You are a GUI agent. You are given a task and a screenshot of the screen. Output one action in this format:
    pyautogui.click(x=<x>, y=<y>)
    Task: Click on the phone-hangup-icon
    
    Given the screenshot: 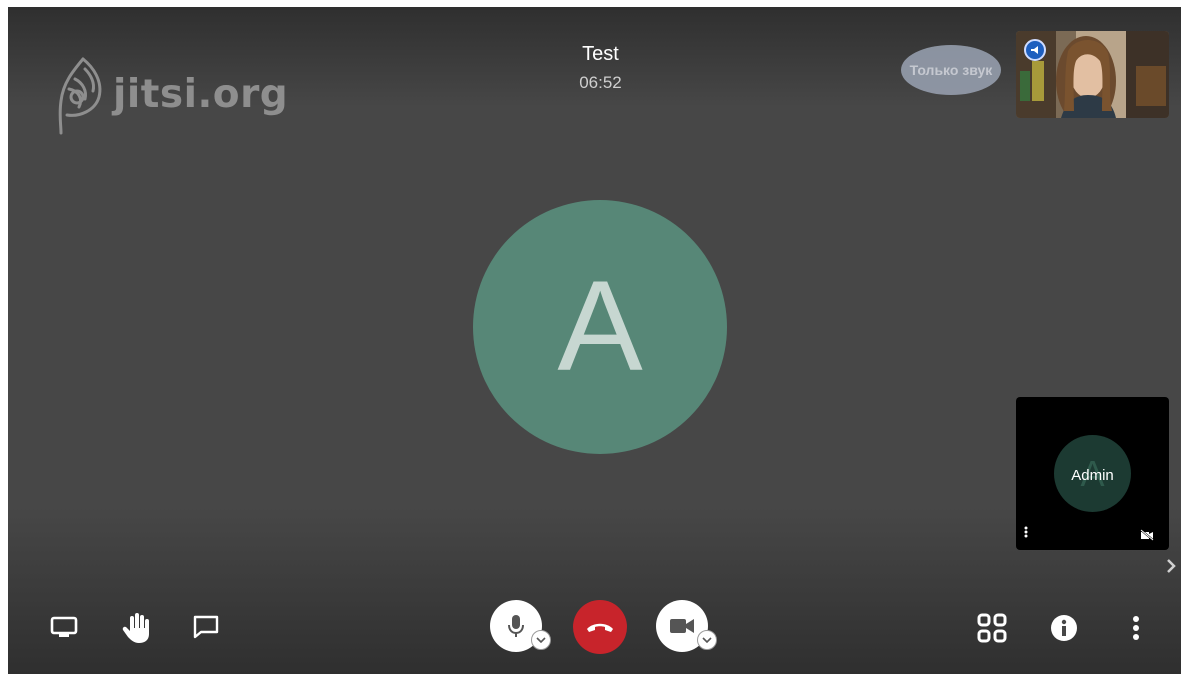 What is the action you would take?
    pyautogui.click(x=600, y=627)
    